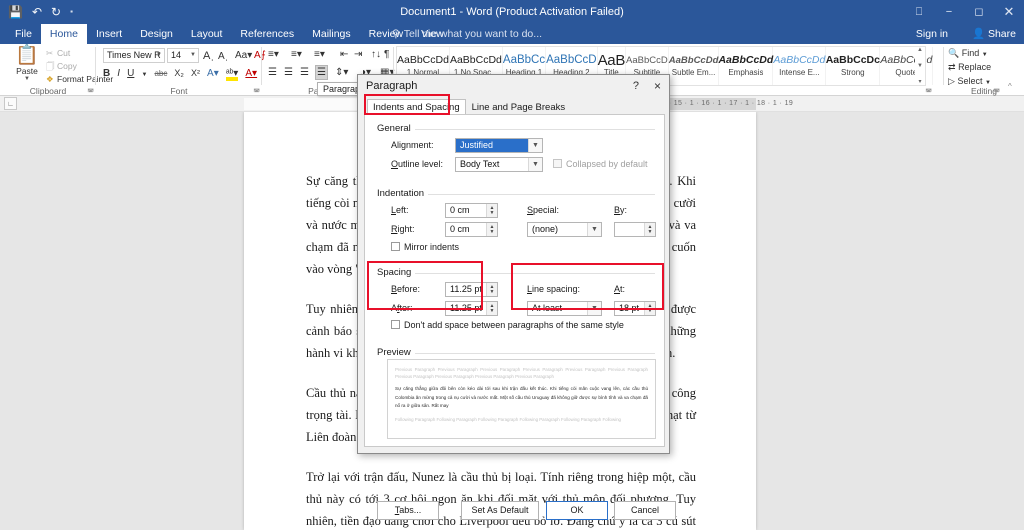 This screenshot has height=530, width=1024. What do you see at coordinates (319, 54) in the screenshot?
I see `multilevel-list-icon: ≡▾` at bounding box center [319, 54].